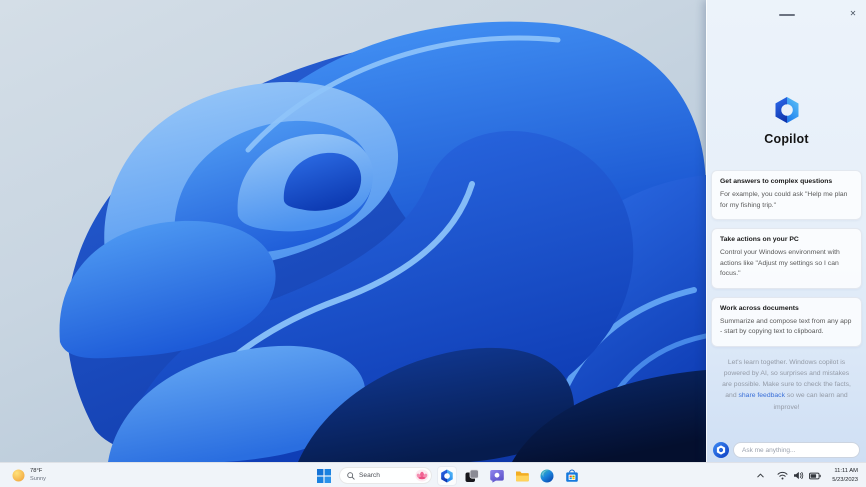  What do you see at coordinates (796, 450) in the screenshot?
I see `ask-me-anything-input` at bounding box center [796, 450].